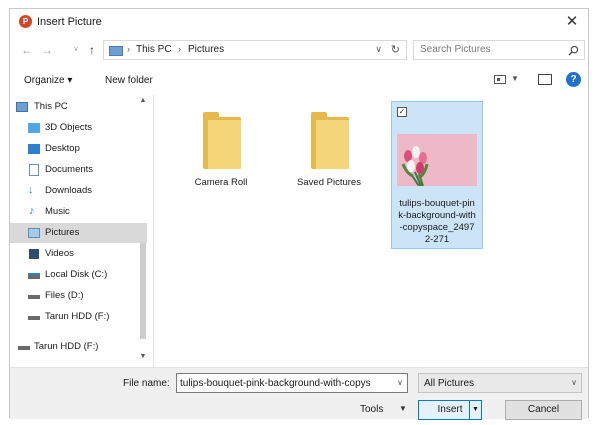 The height and width of the screenshot is (425, 597). I want to click on file-type-value: All Pictures, so click(449, 383).